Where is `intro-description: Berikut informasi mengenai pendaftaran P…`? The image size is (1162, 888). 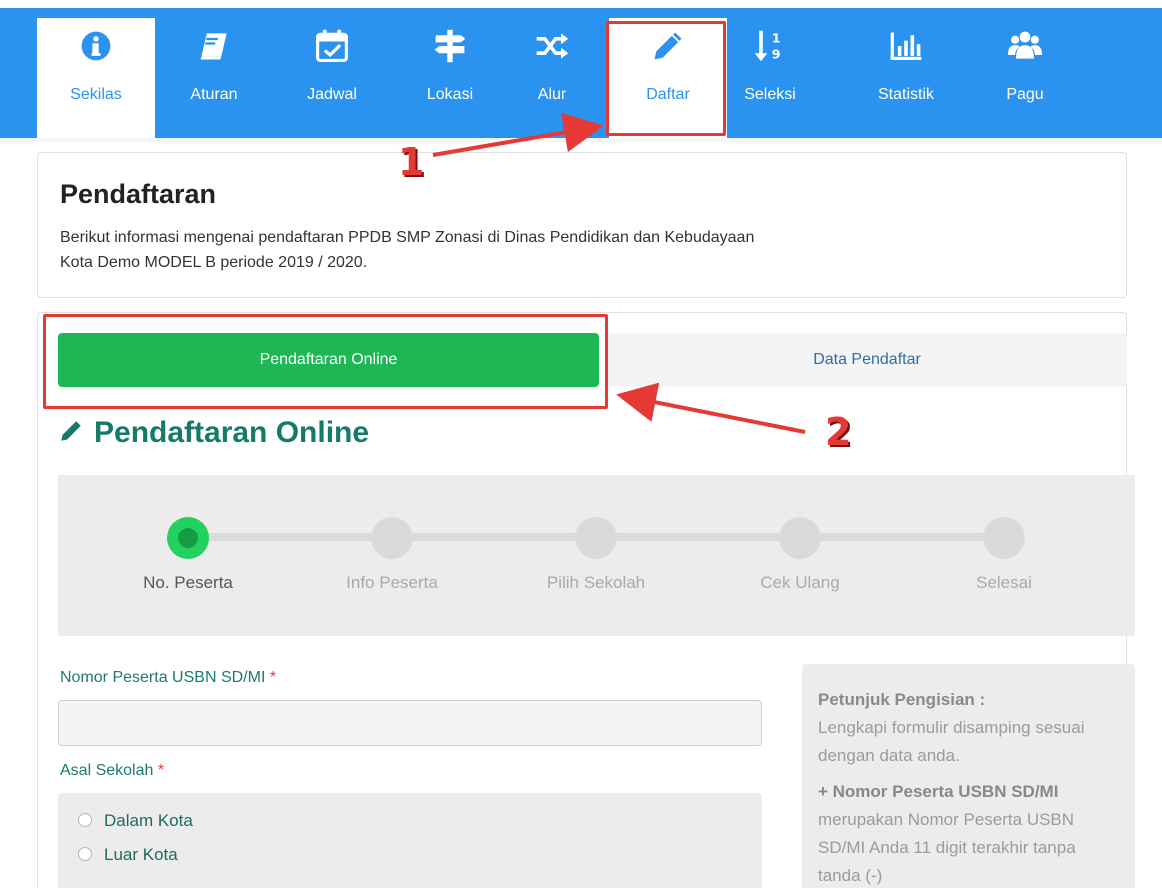 intro-description: Berikut informasi mengenai pendaftaran P… is located at coordinates (407, 250).